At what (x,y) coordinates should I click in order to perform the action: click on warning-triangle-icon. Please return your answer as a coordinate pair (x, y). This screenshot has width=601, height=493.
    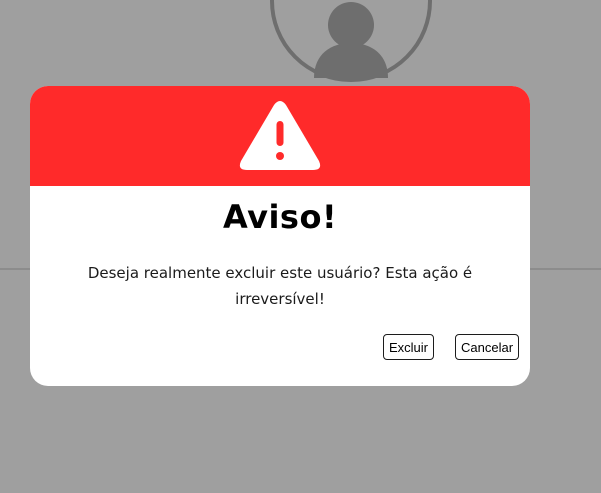
    Looking at the image, I should click on (280, 135).